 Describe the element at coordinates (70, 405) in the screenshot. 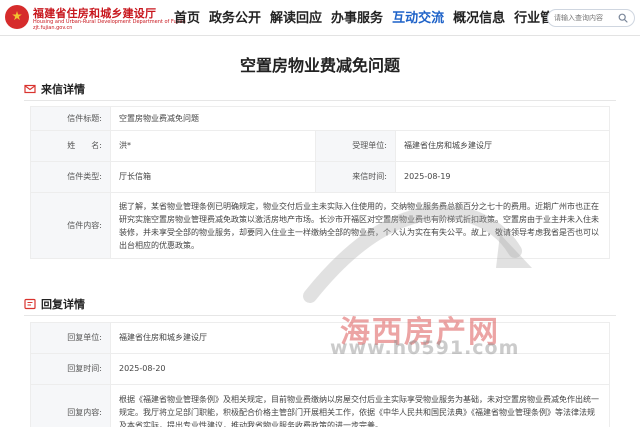

I see `reply-content-label: 回复内容:` at that location.